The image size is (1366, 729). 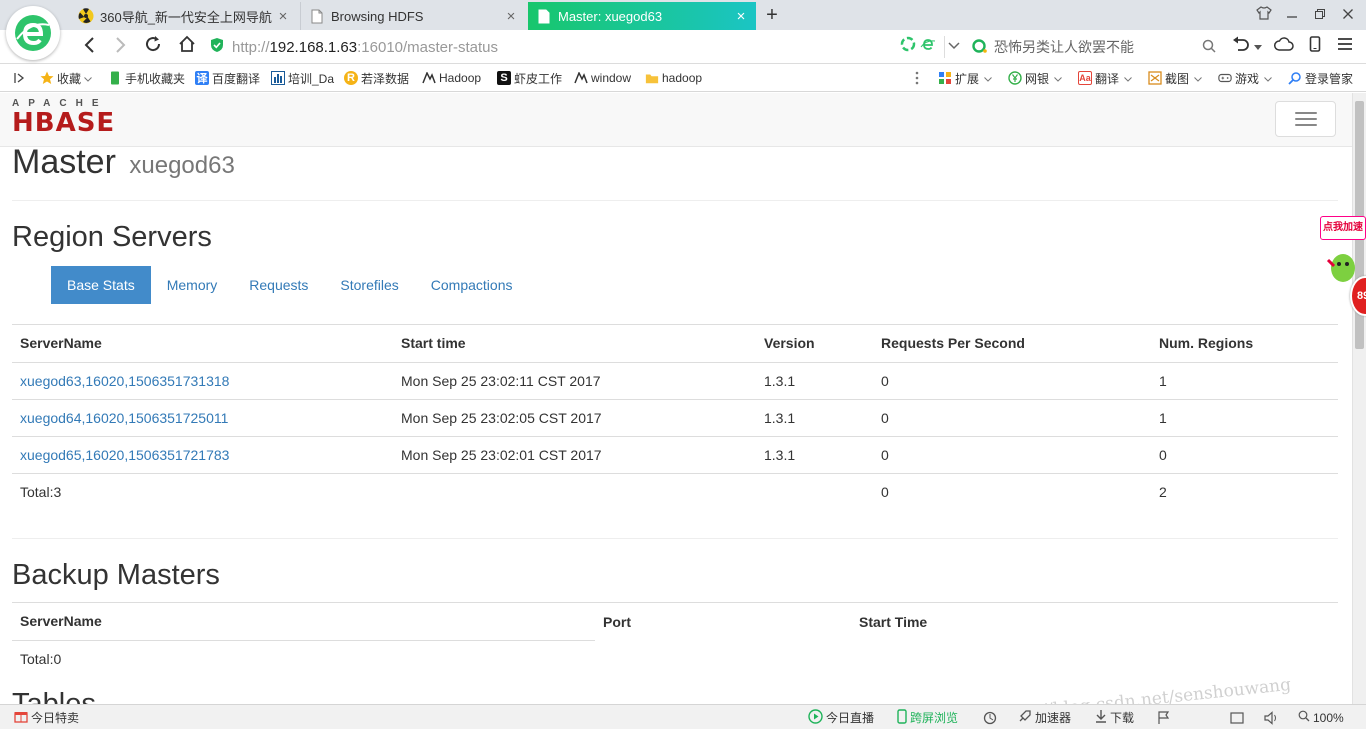 What do you see at coordinates (814, 344) in the screenshot?
I see `column-header: Version` at bounding box center [814, 344].